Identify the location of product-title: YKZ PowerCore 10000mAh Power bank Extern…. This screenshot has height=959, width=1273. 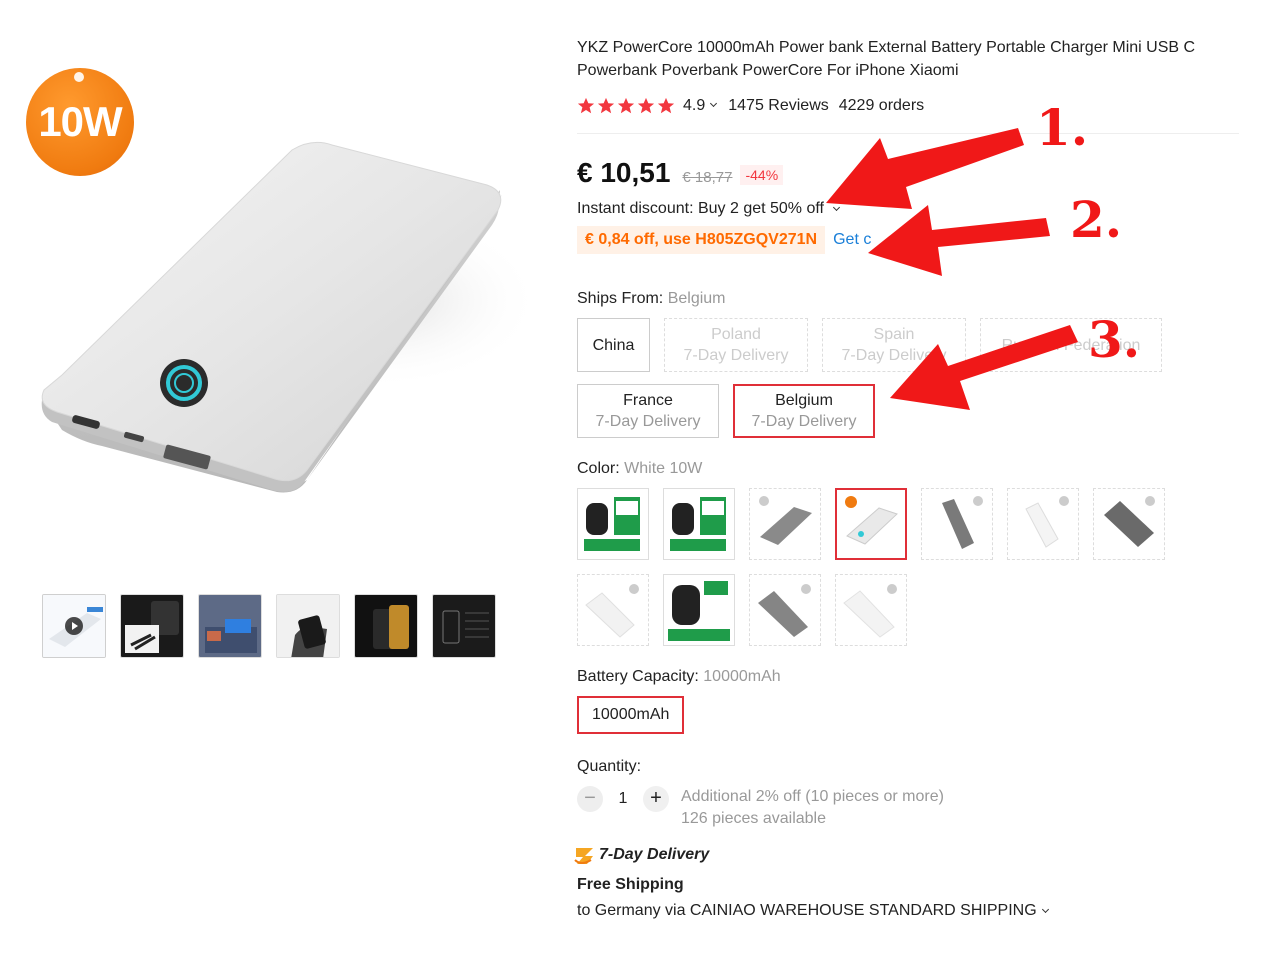
(886, 59).